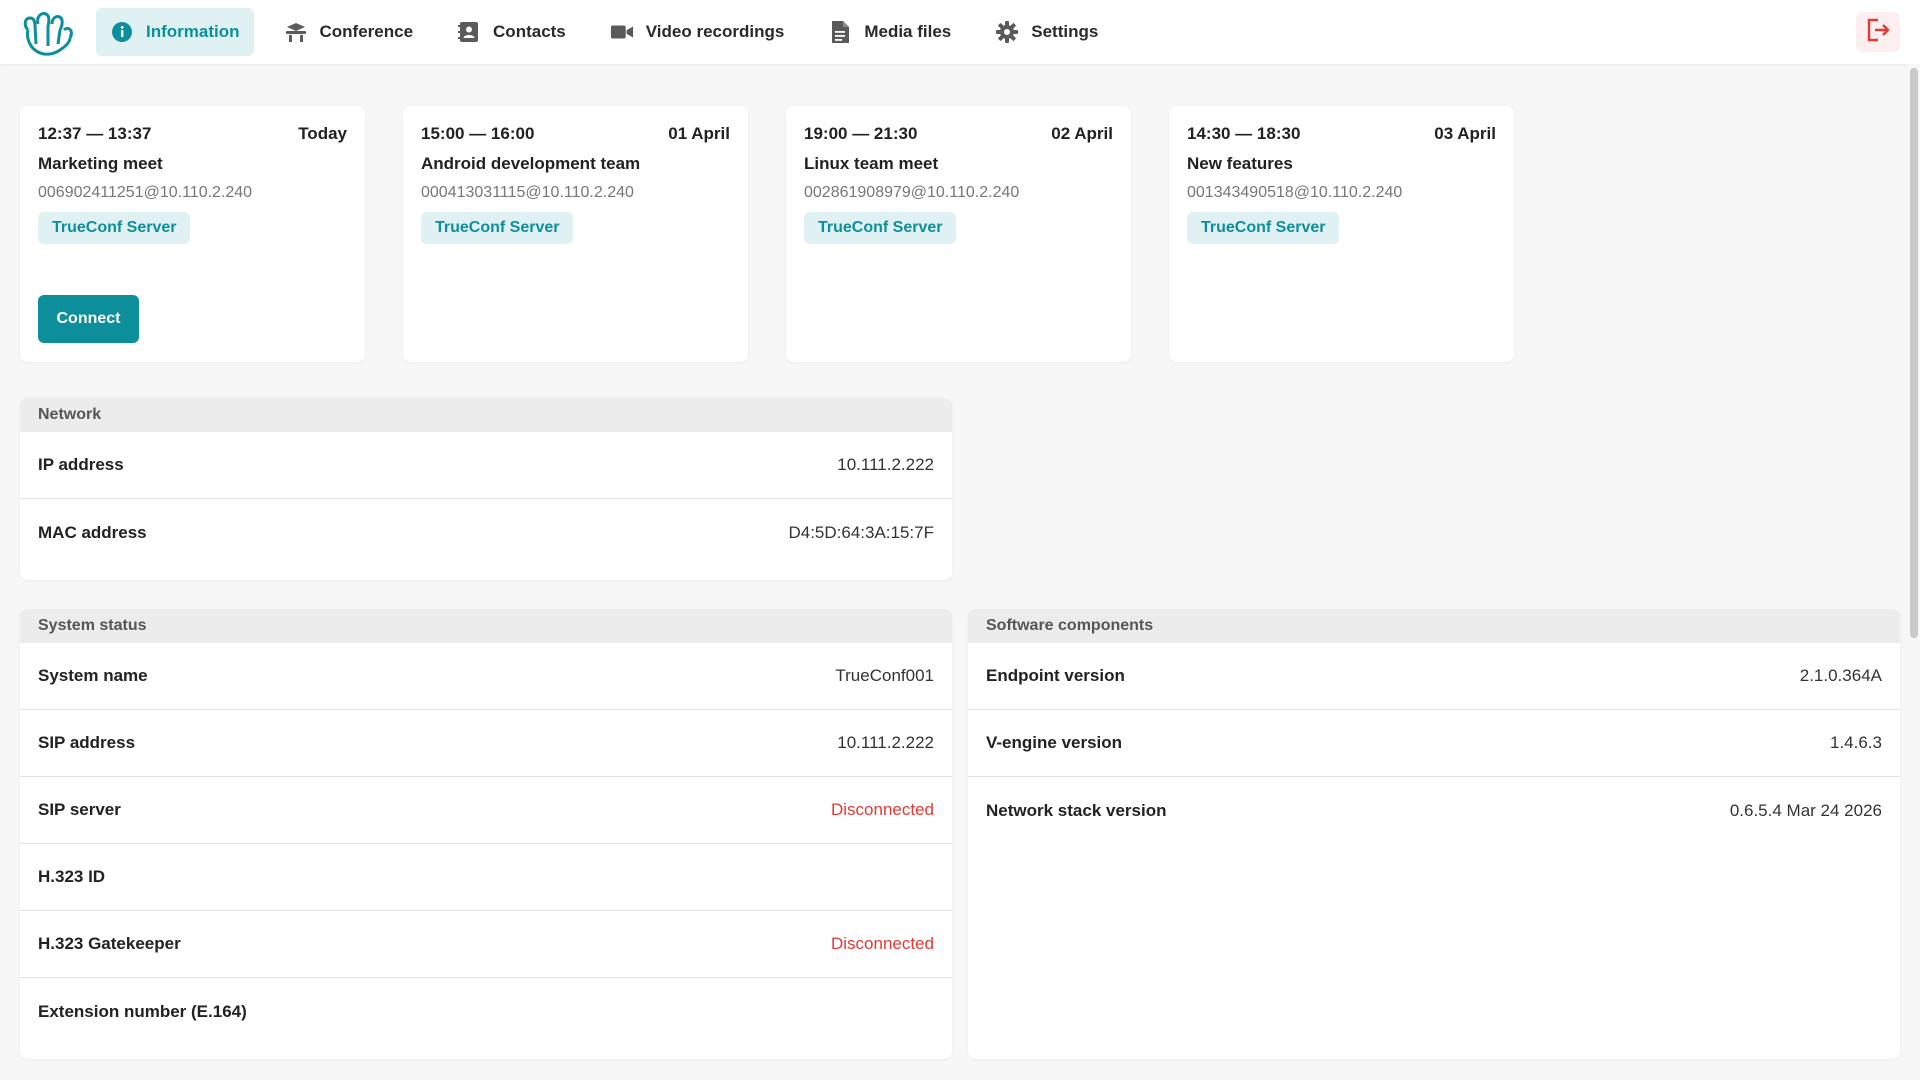  I want to click on row-value: 1.4.6.3, so click(1856, 742).